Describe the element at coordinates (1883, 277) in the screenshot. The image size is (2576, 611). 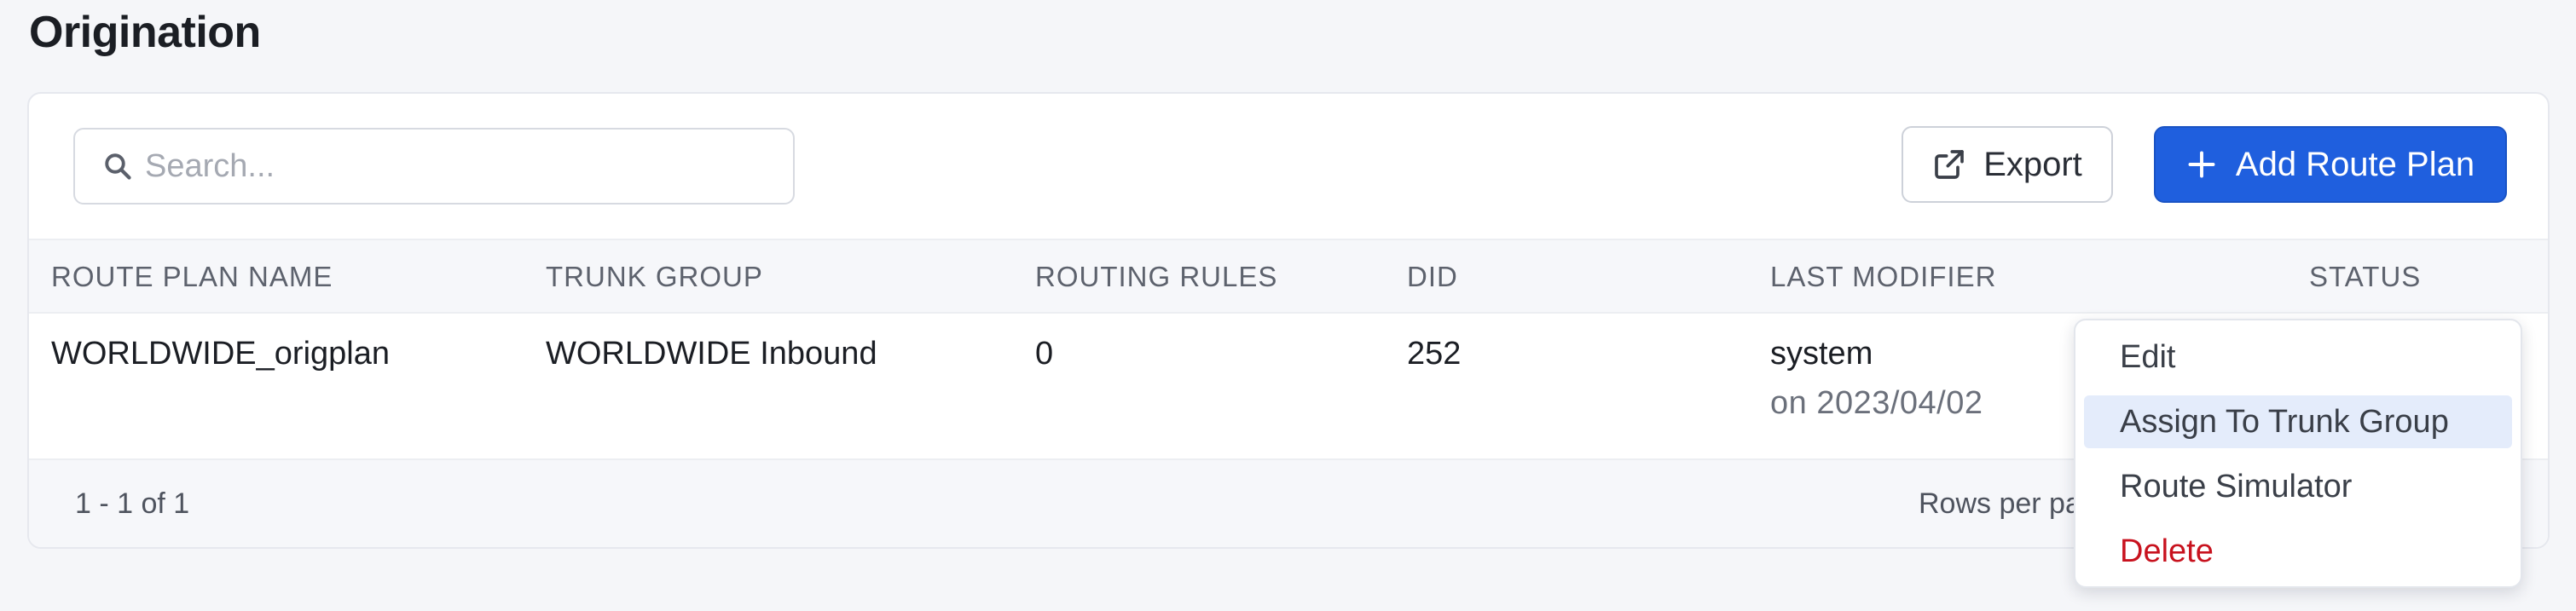
I see `column-last-modifier: LAST MODIFIER` at that location.